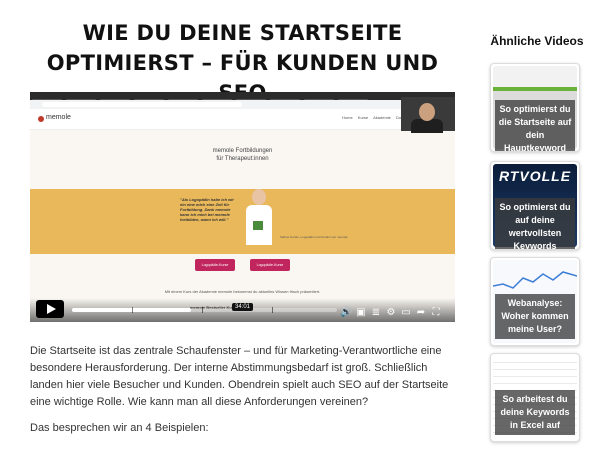 Image resolution: width=600 pixels, height=450 pixels. What do you see at coordinates (242, 33) in the screenshot?
I see `article-title-line1: WIE DU DEINE STARTSEITE` at bounding box center [242, 33].